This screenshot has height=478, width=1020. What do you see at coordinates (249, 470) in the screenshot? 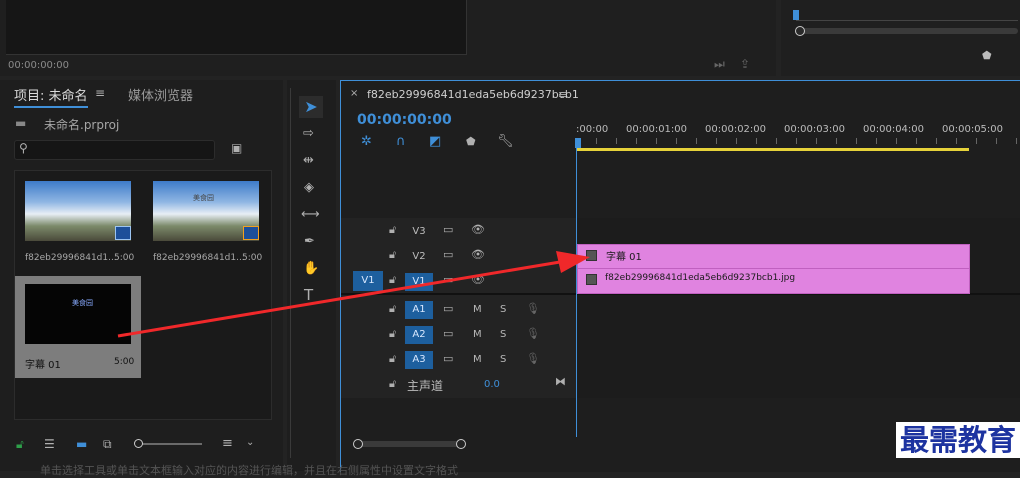
I see `bottom-caption: 单击选择工具或单击文本框输入对应的内容进行编辑，并且在右侧属性中设置文字格式` at bounding box center [249, 470].